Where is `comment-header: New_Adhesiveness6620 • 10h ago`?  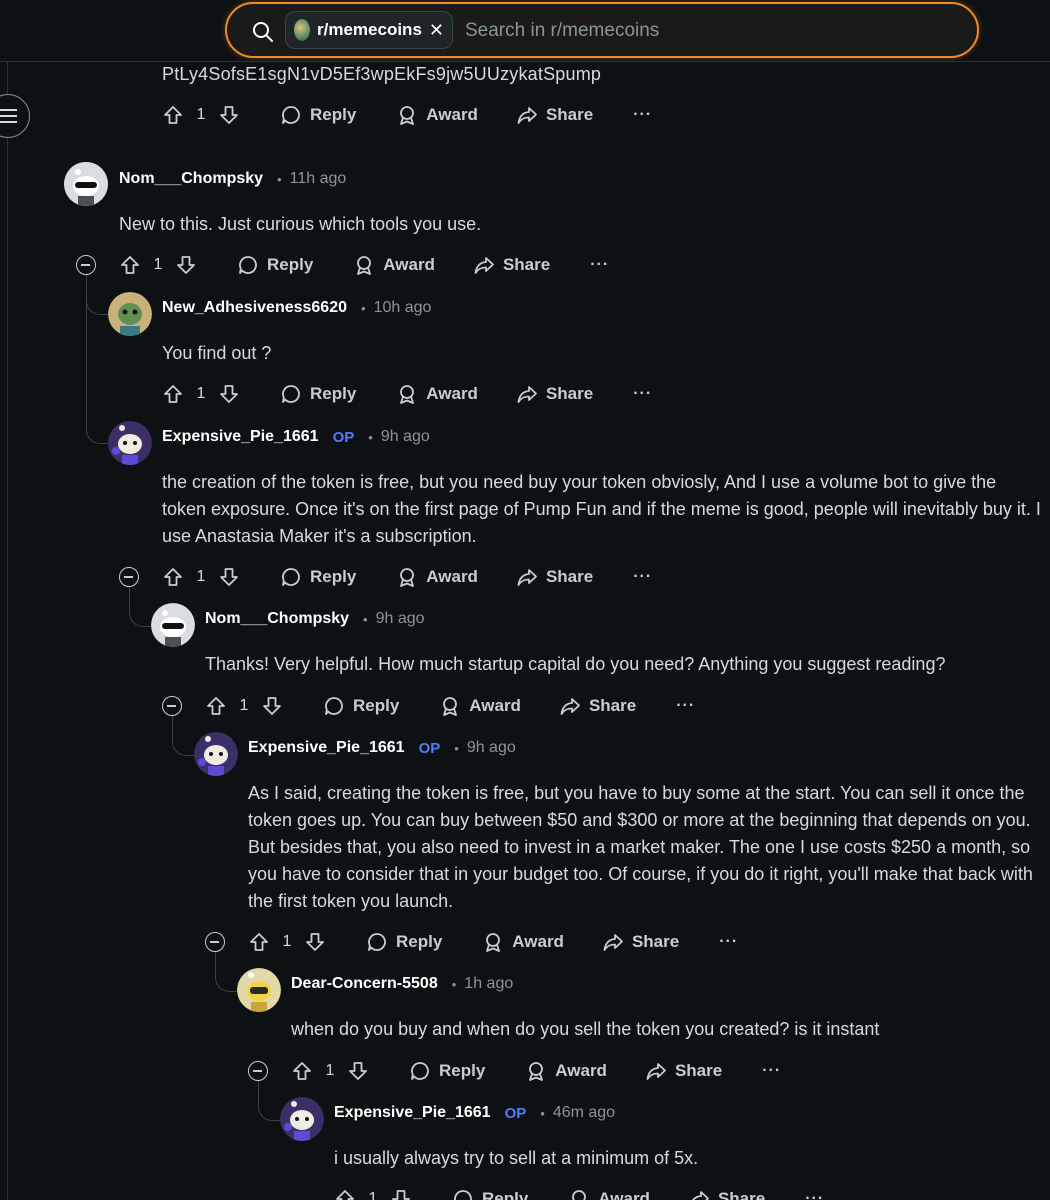 comment-header: New_Adhesiveness6620 • 10h ago is located at coordinates (296, 308).